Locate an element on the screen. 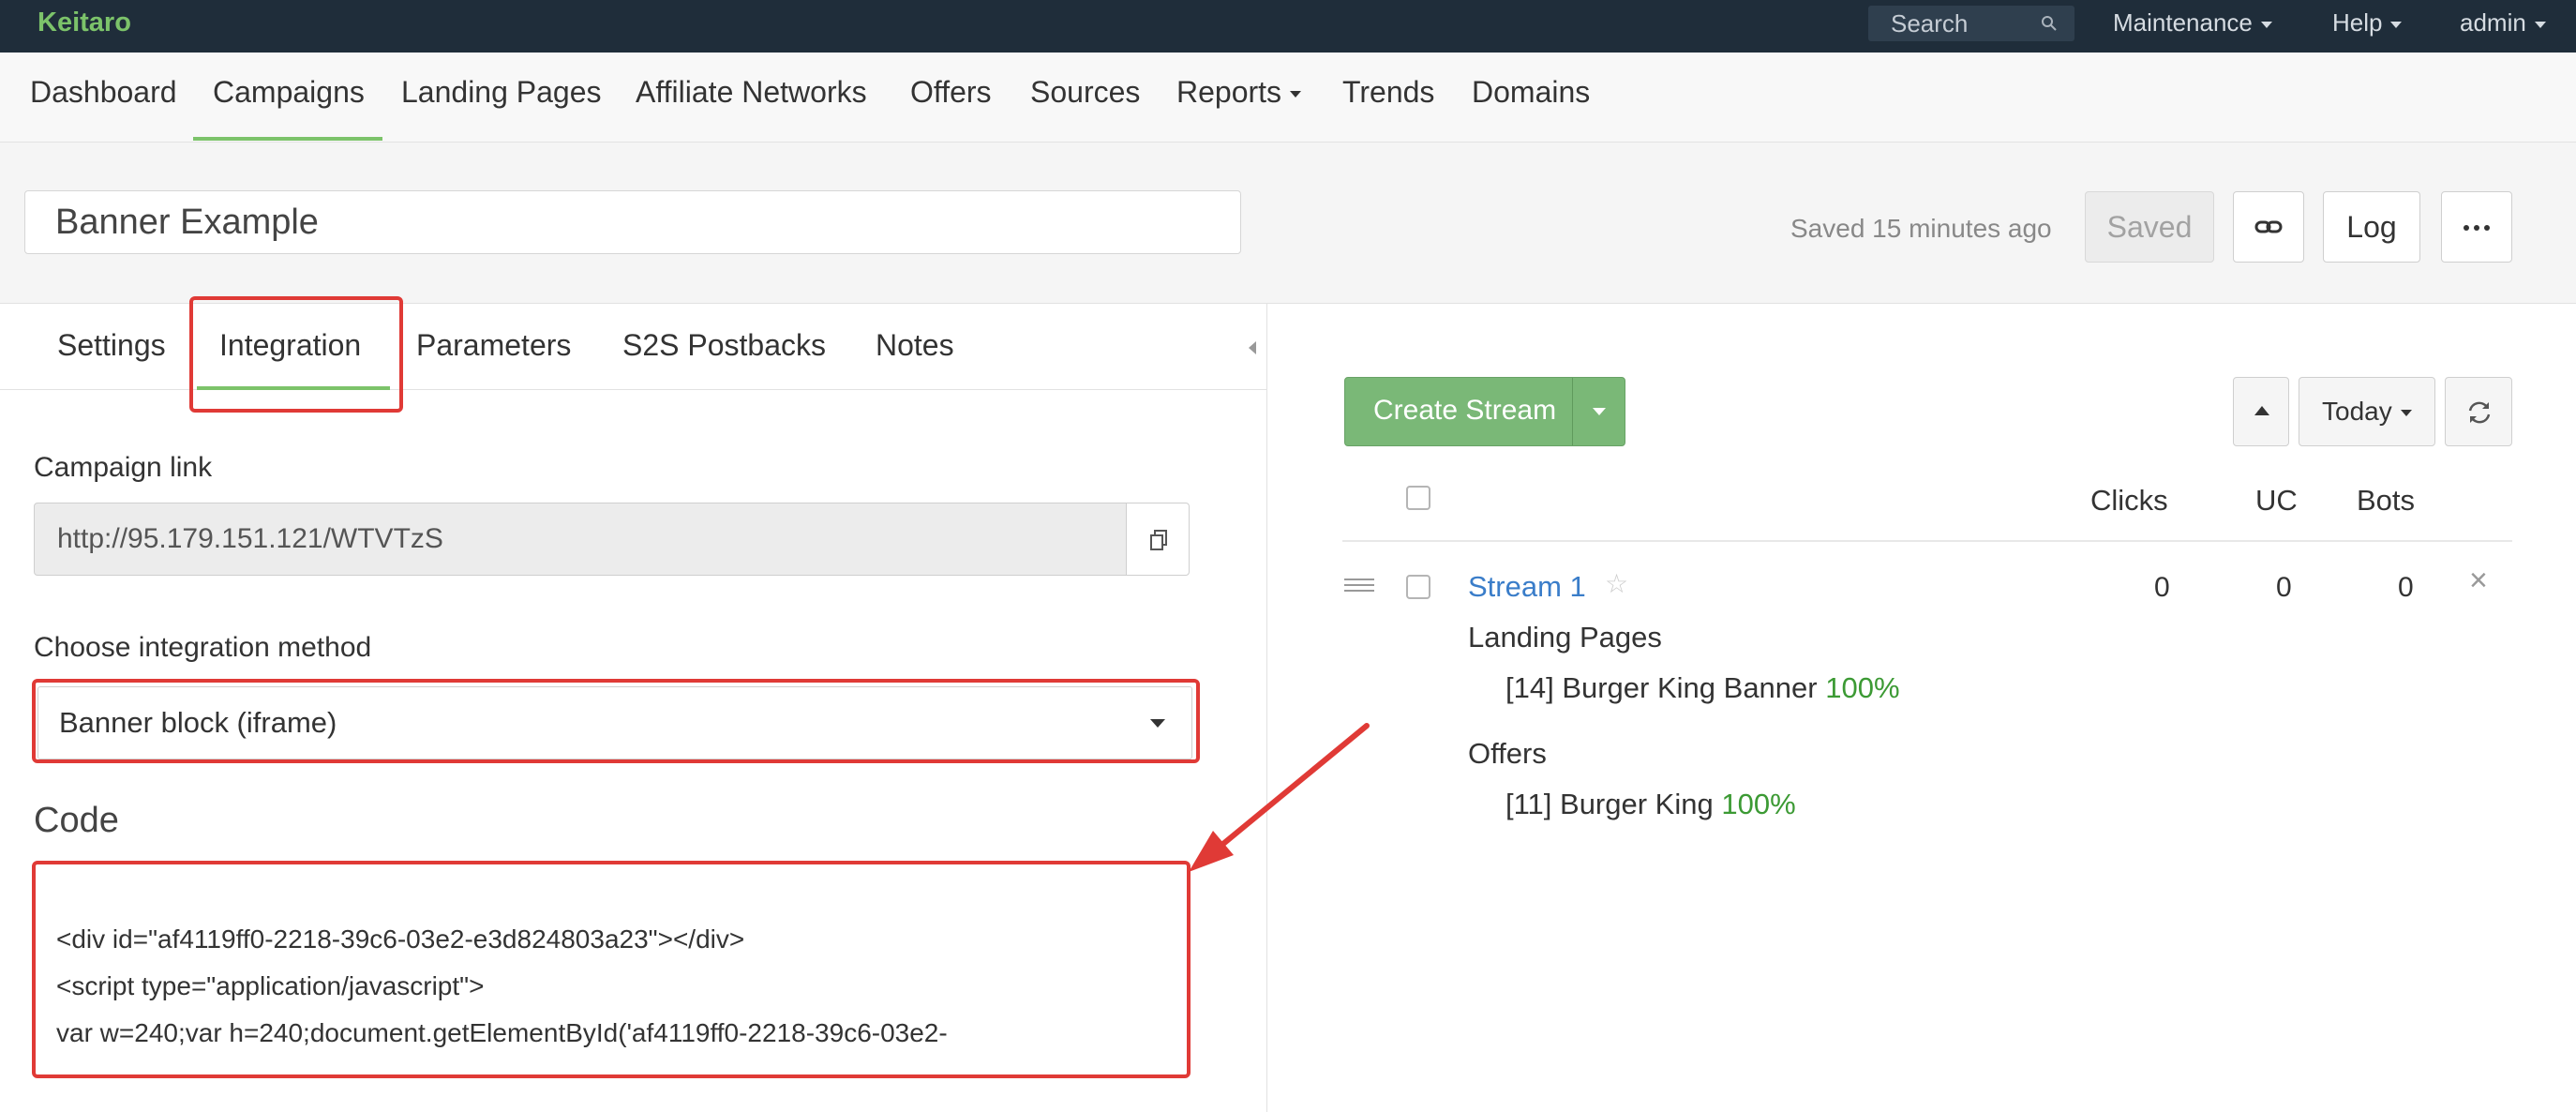  nav-offers: Offers is located at coordinates (951, 92).